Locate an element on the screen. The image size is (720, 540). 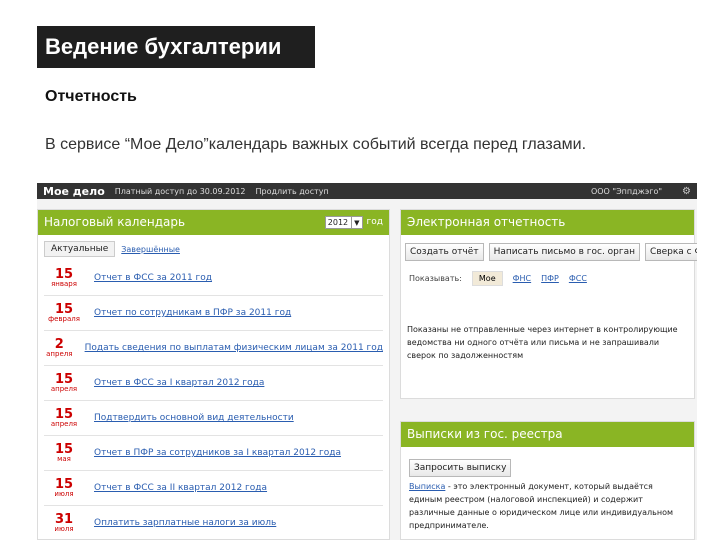
filter-fns: ФНС is located at coordinates (522, 278).